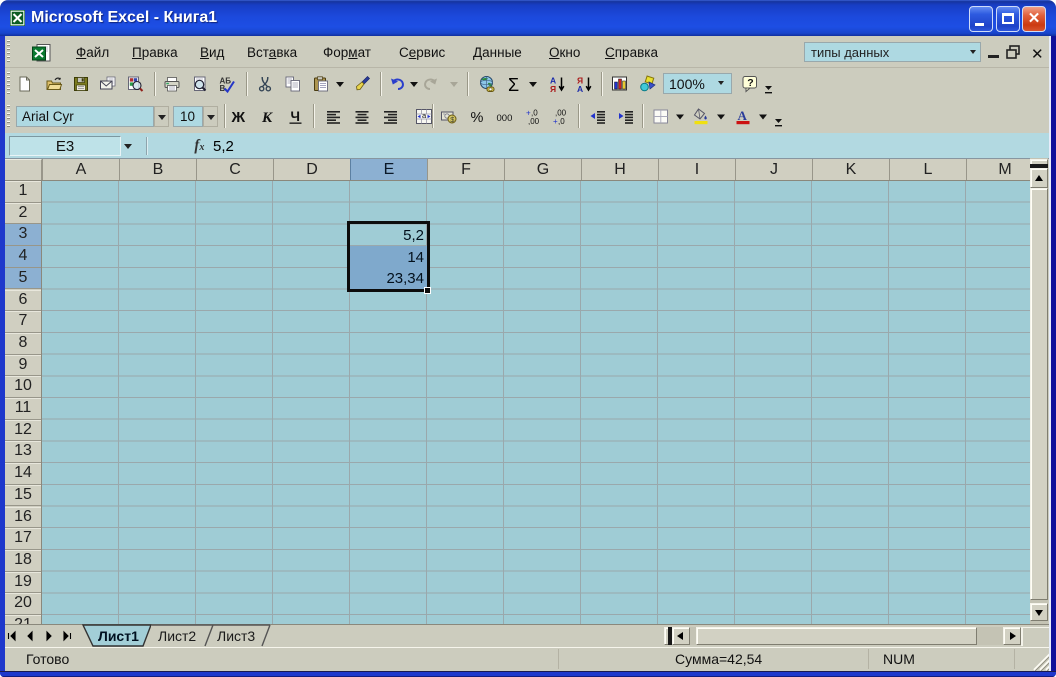  What do you see at coordinates (513, 85) in the screenshot?
I see `svg-text: Σ` at bounding box center [513, 85].